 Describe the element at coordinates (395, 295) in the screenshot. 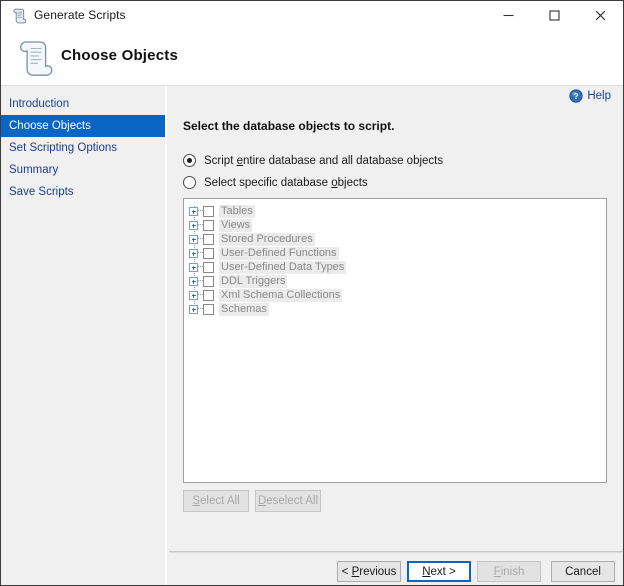

I see `tree-row: Xml Schema Collections` at that location.